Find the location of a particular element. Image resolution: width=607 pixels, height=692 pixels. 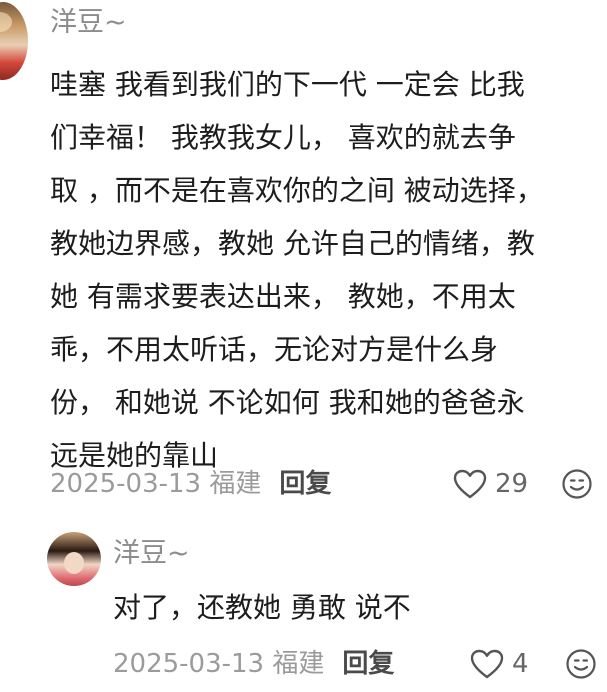

comment-text: 对了，还教她 勇敢 说不 is located at coordinates (262, 607).